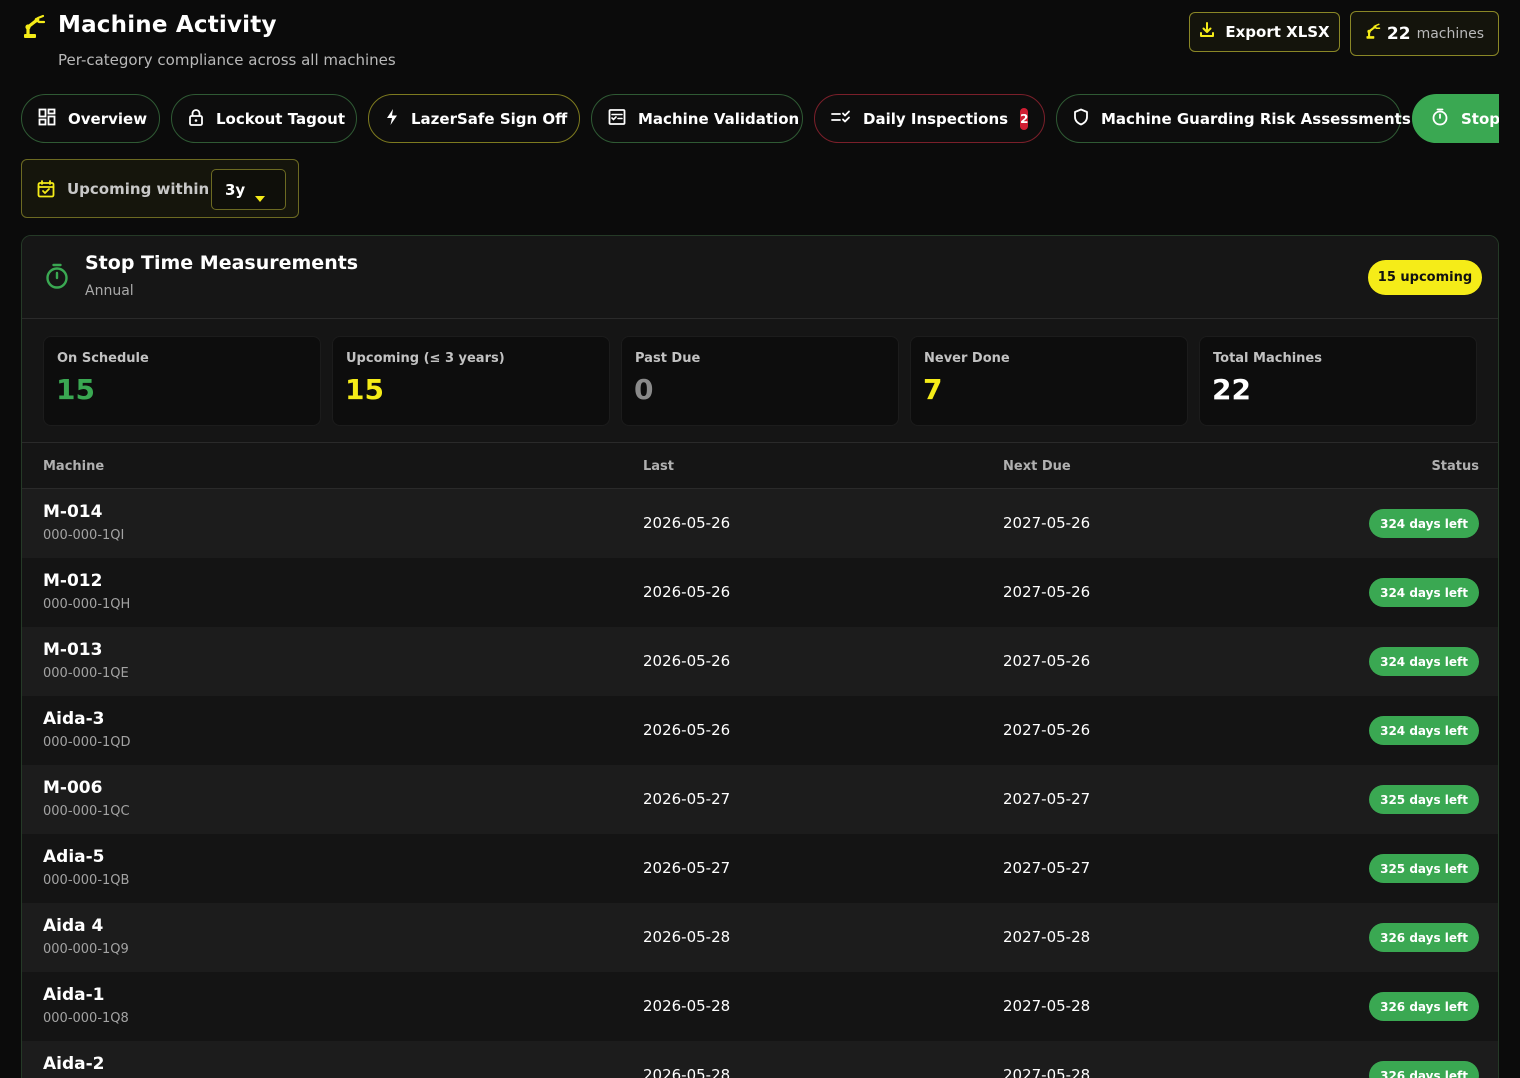 Image resolution: width=1520 pixels, height=1078 pixels. Describe the element at coordinates (967, 358) in the screenshot. I see `stat-label: Never Done` at that location.